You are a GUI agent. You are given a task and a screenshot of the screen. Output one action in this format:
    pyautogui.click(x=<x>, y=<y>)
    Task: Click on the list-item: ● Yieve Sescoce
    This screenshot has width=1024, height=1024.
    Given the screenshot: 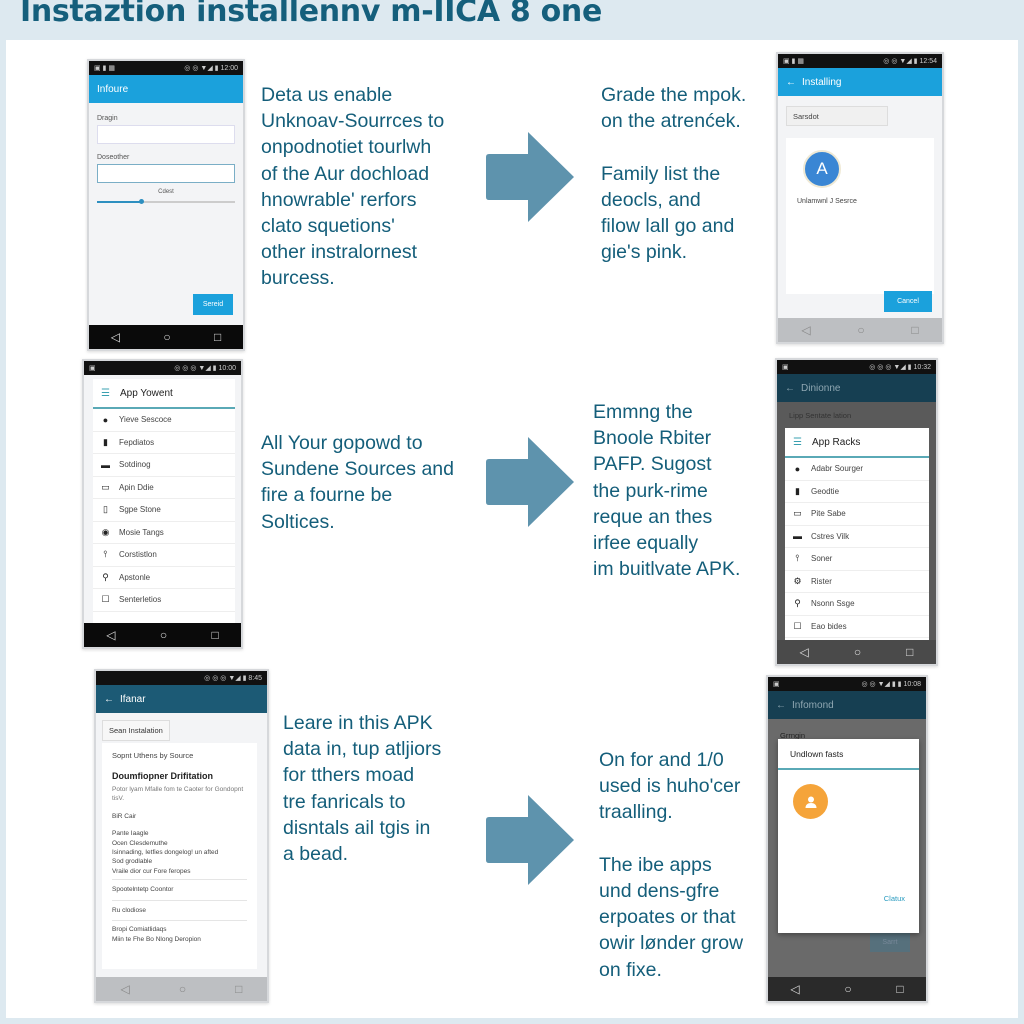 What is the action you would take?
    pyautogui.click(x=164, y=420)
    